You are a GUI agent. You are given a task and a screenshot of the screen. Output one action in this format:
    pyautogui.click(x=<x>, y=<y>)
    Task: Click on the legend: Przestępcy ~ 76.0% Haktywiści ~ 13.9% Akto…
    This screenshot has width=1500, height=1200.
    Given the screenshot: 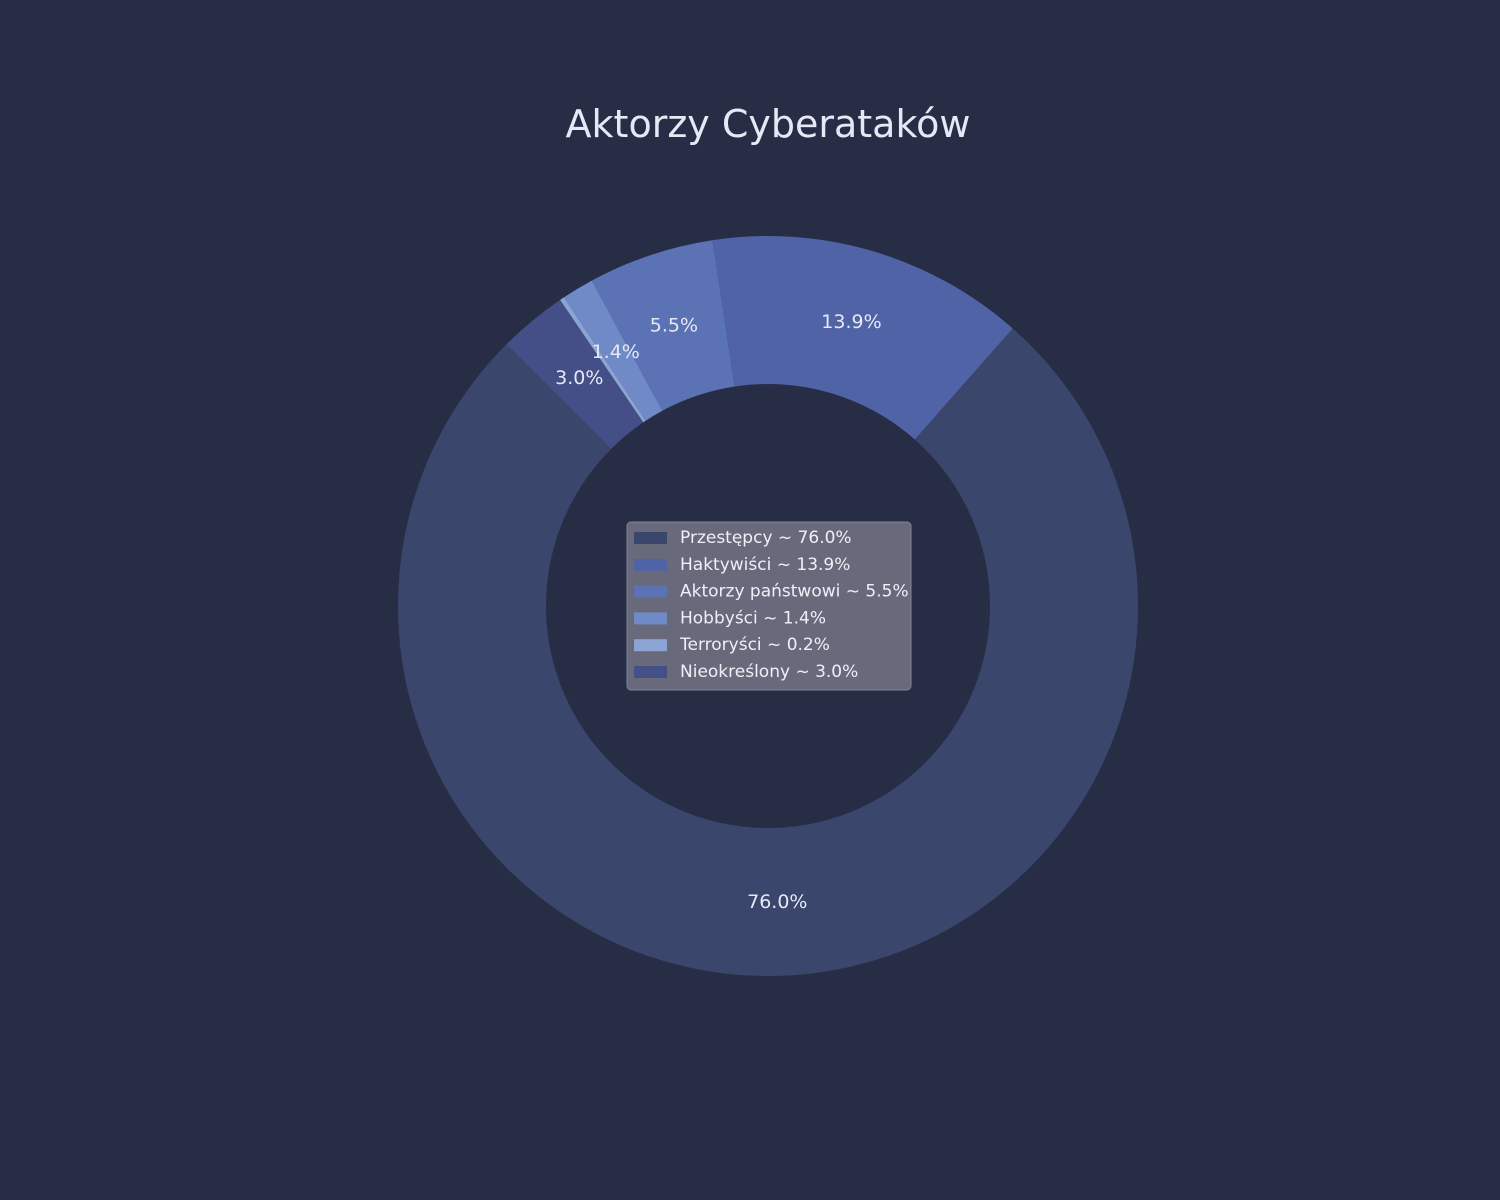 What is the action you would take?
    pyautogui.click(x=769, y=606)
    